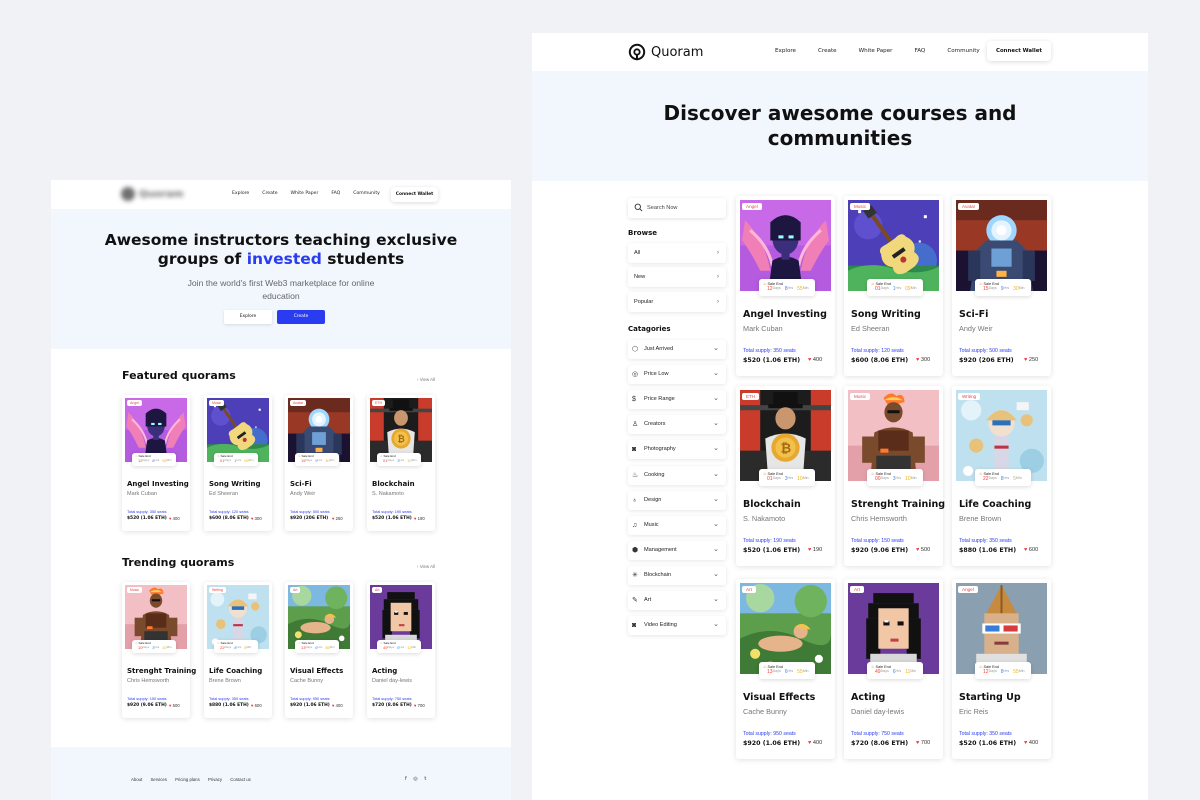 The width and height of the screenshot is (1200, 800). Describe the element at coordinates (677, 399) in the screenshot. I see `category-price-range: $ Price Range ⌄` at that location.